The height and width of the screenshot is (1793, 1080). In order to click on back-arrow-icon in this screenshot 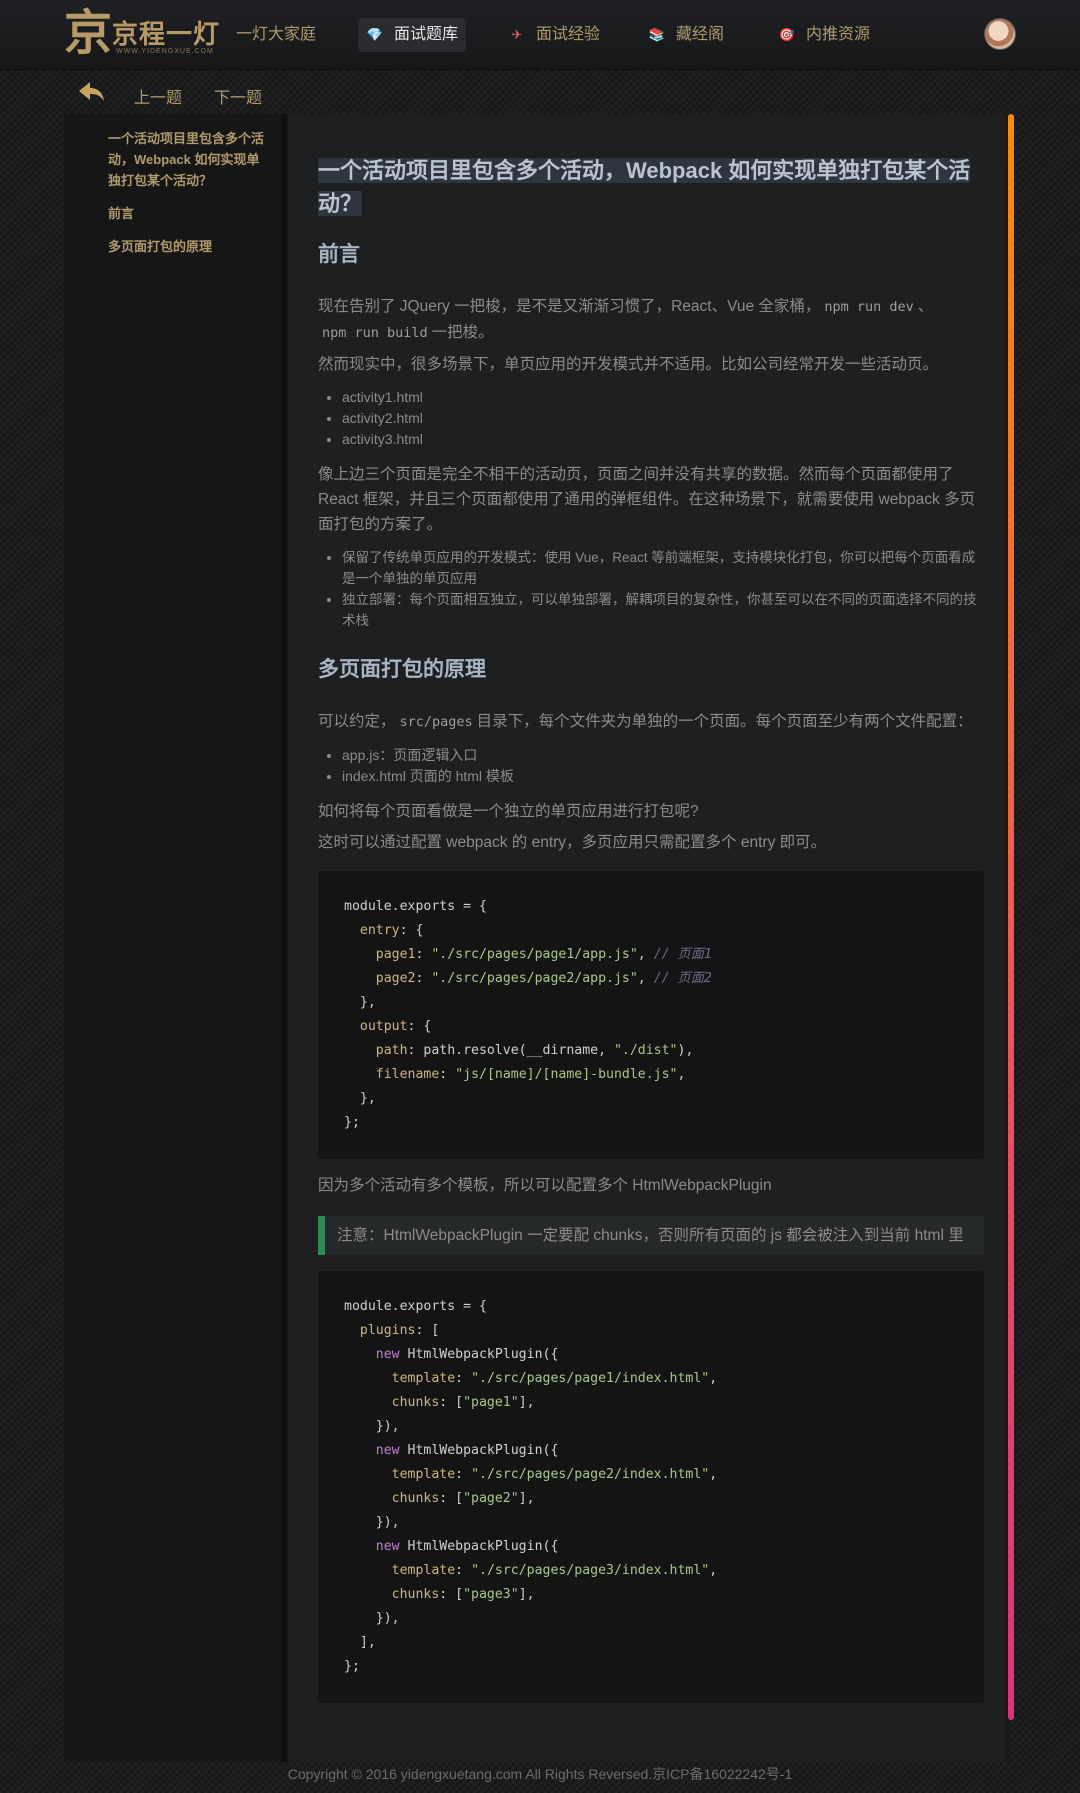, I will do `click(92, 92)`.